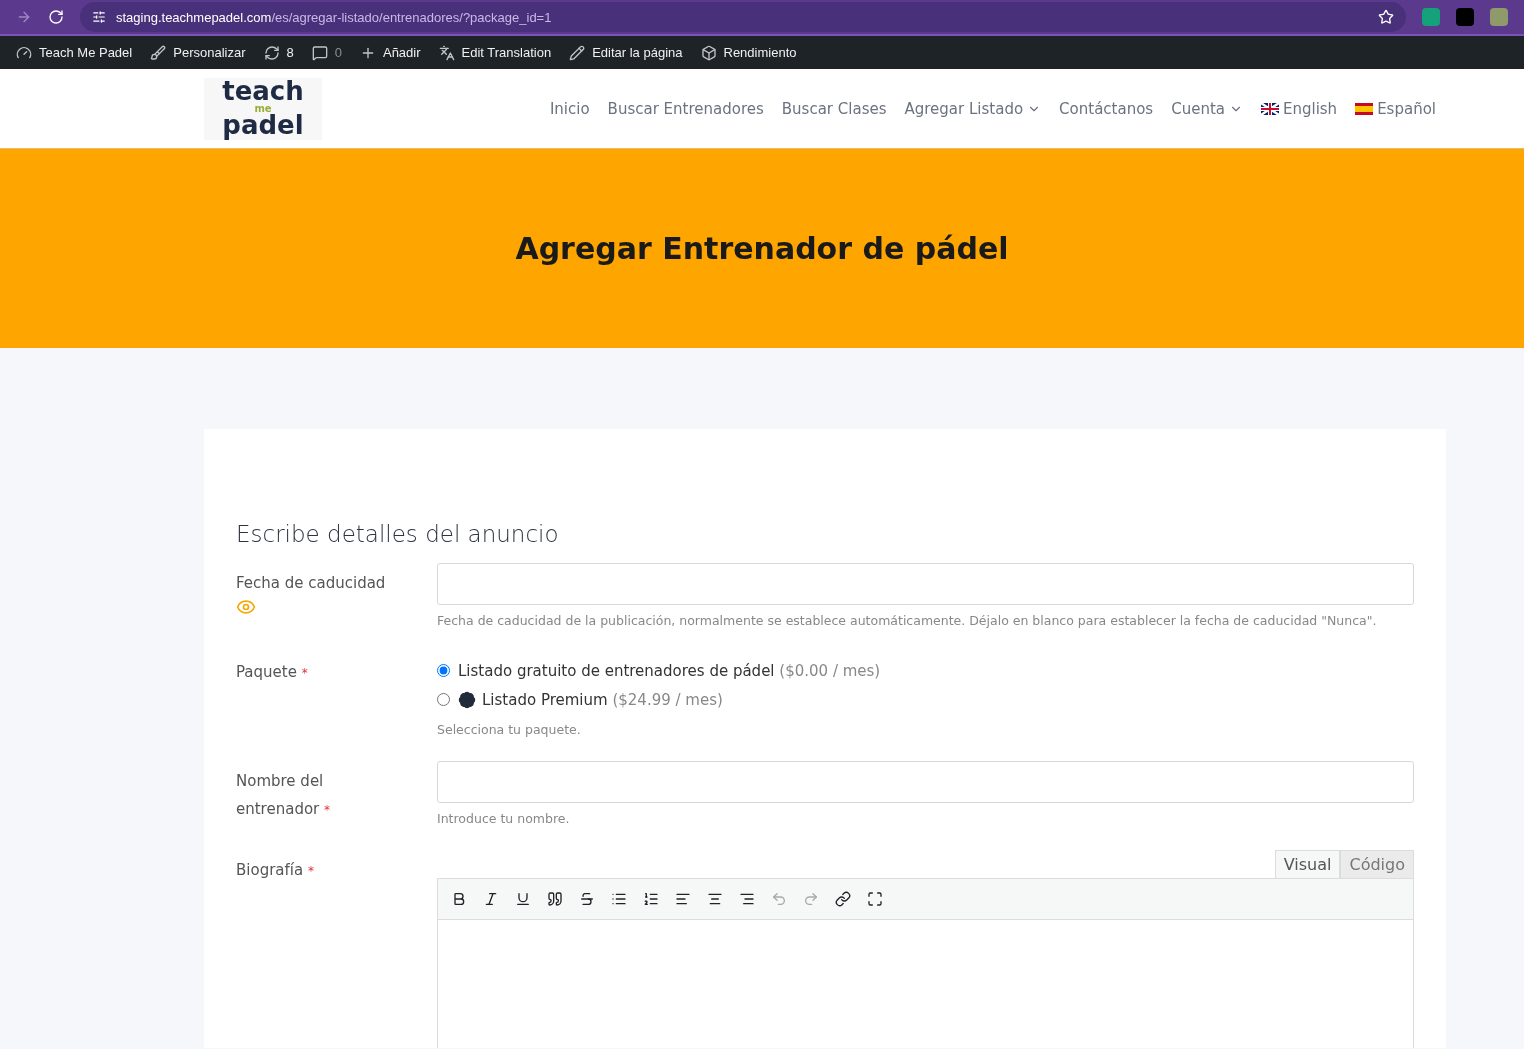 The width and height of the screenshot is (1524, 1049). Describe the element at coordinates (401, 52) in the screenshot. I see `admin-bar-label: Añadir` at that location.